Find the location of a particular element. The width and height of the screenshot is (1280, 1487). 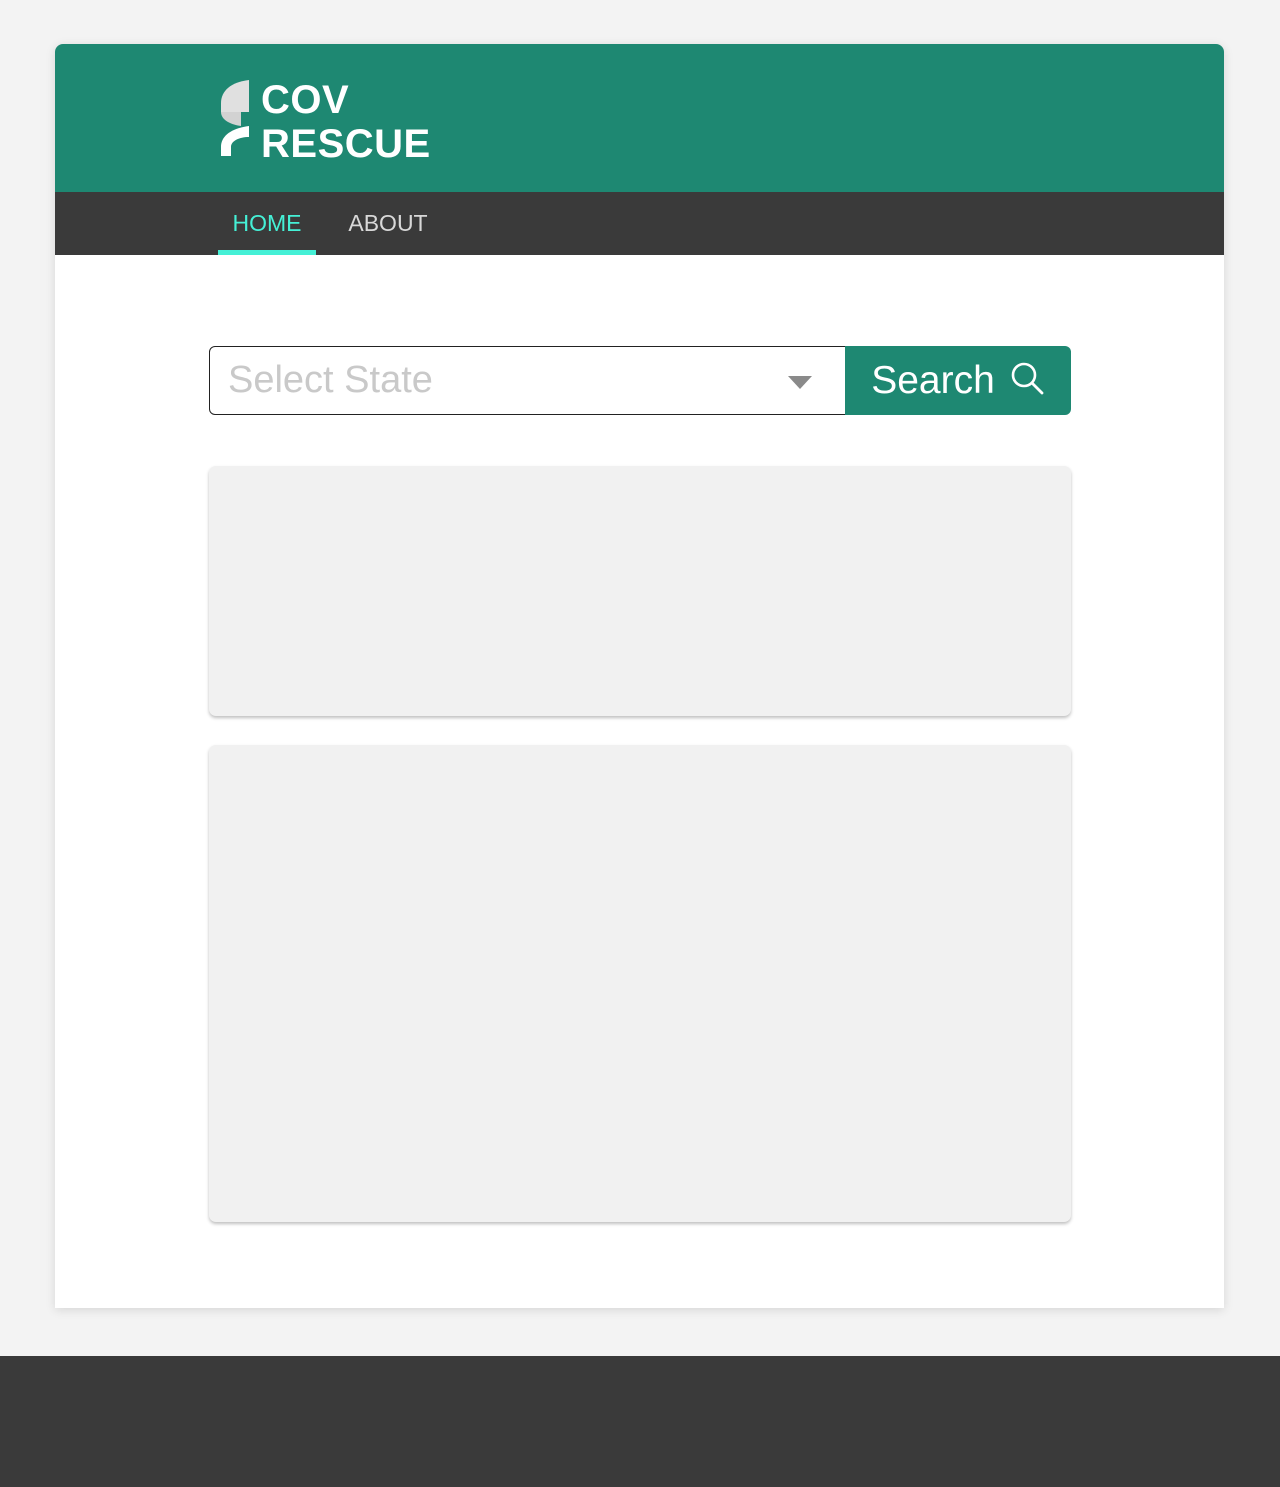

search-icon is located at coordinates (1027, 378).